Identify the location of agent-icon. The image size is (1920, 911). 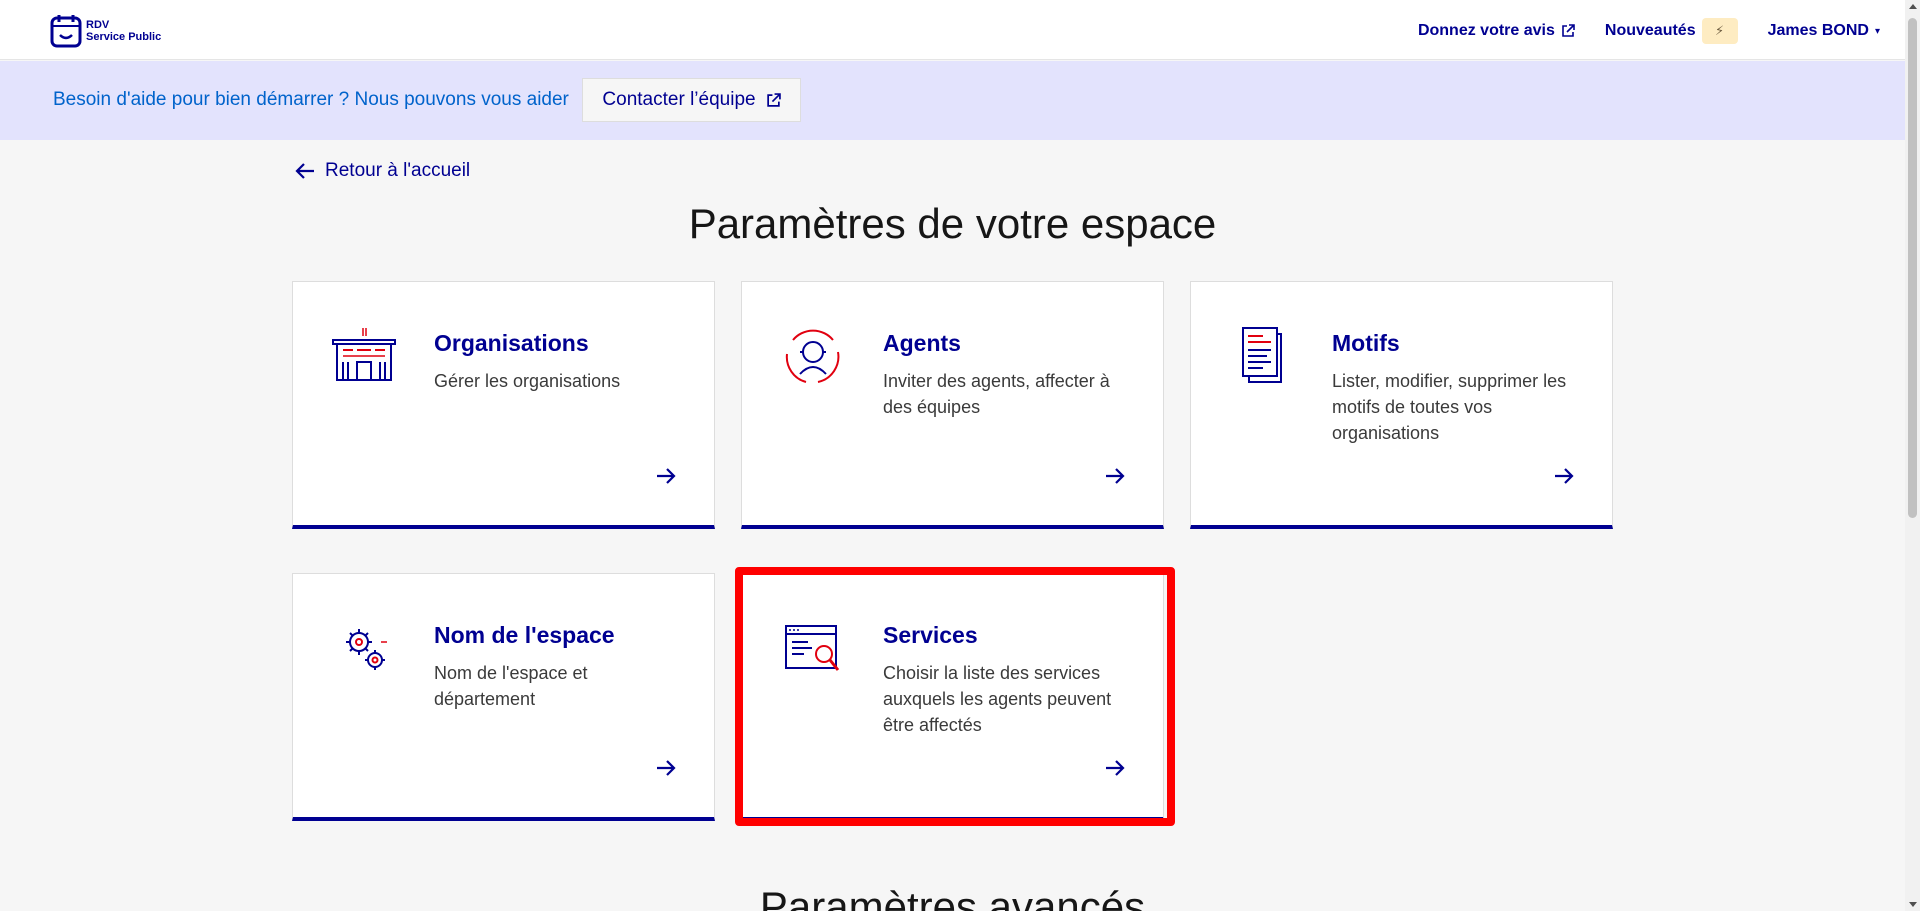
(812, 356).